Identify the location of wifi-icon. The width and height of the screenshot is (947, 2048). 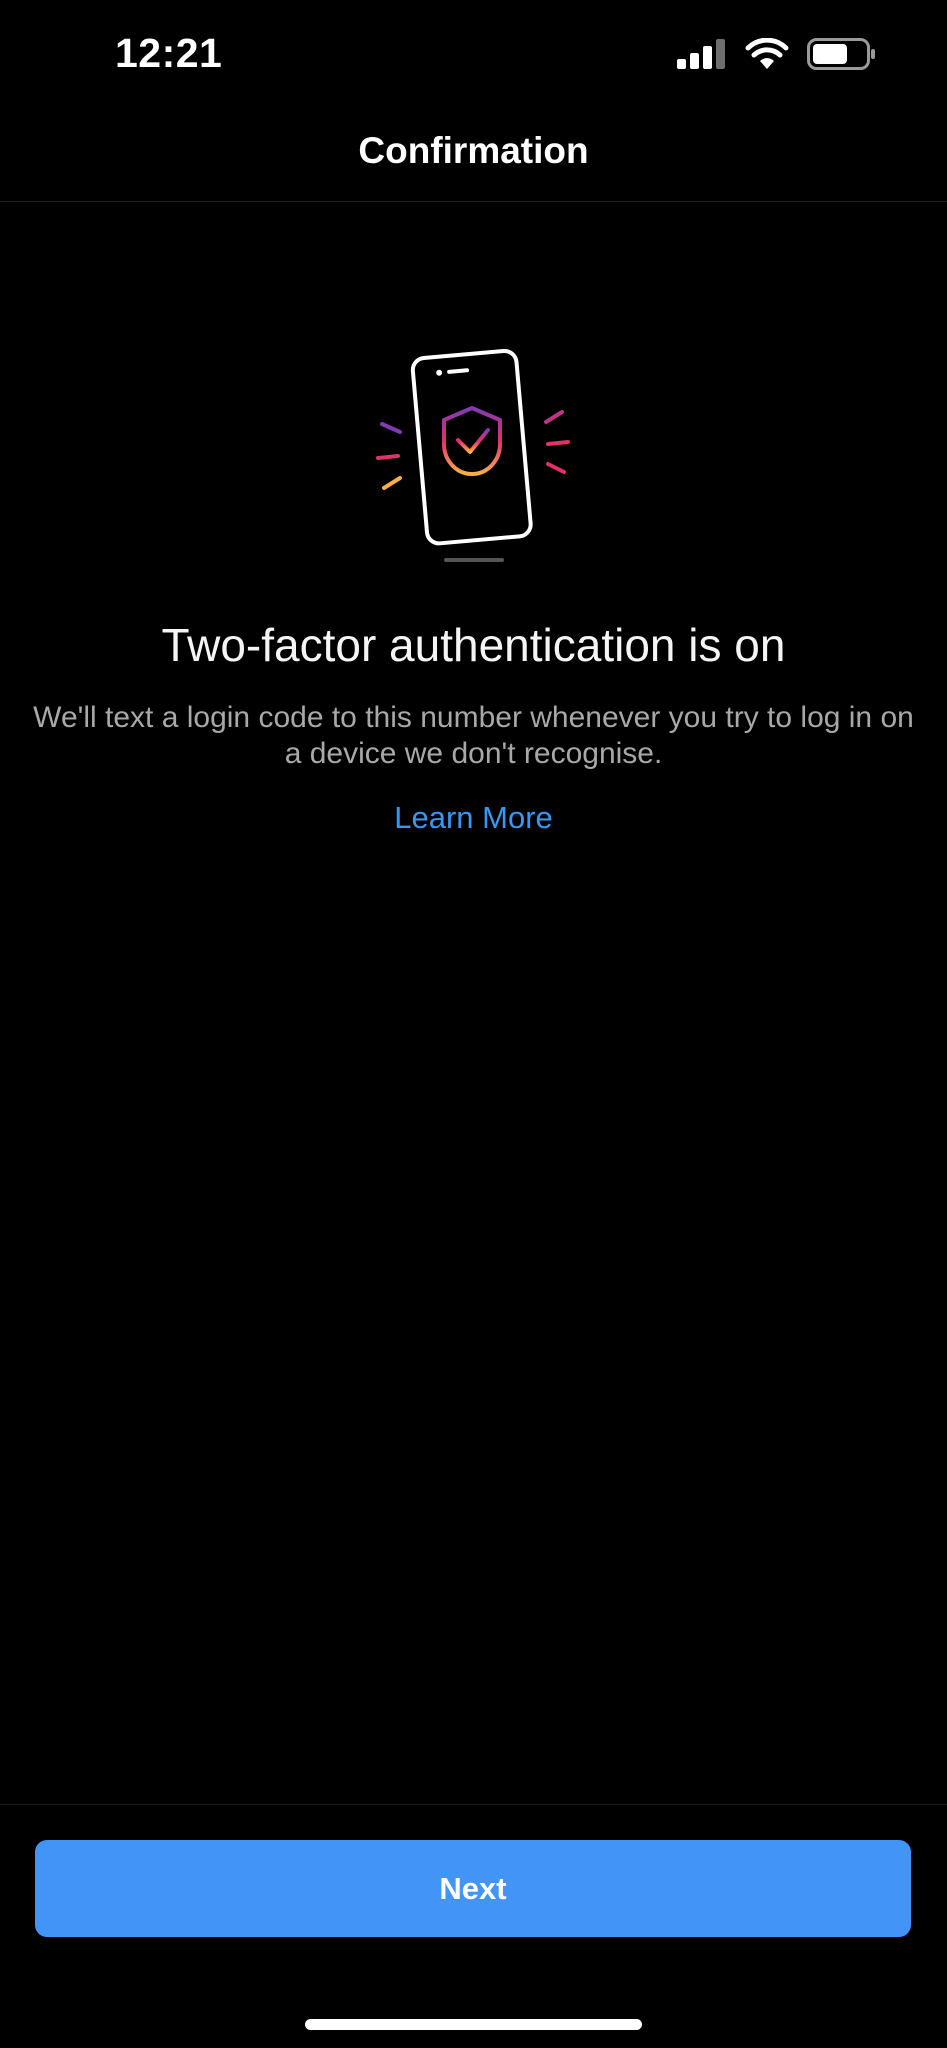
(767, 56).